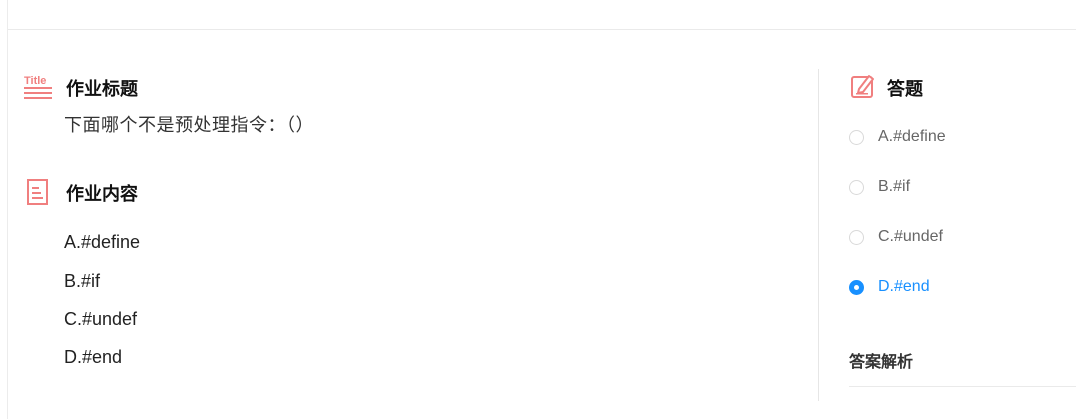  I want to click on content-option-b: B.#if, so click(82, 281).